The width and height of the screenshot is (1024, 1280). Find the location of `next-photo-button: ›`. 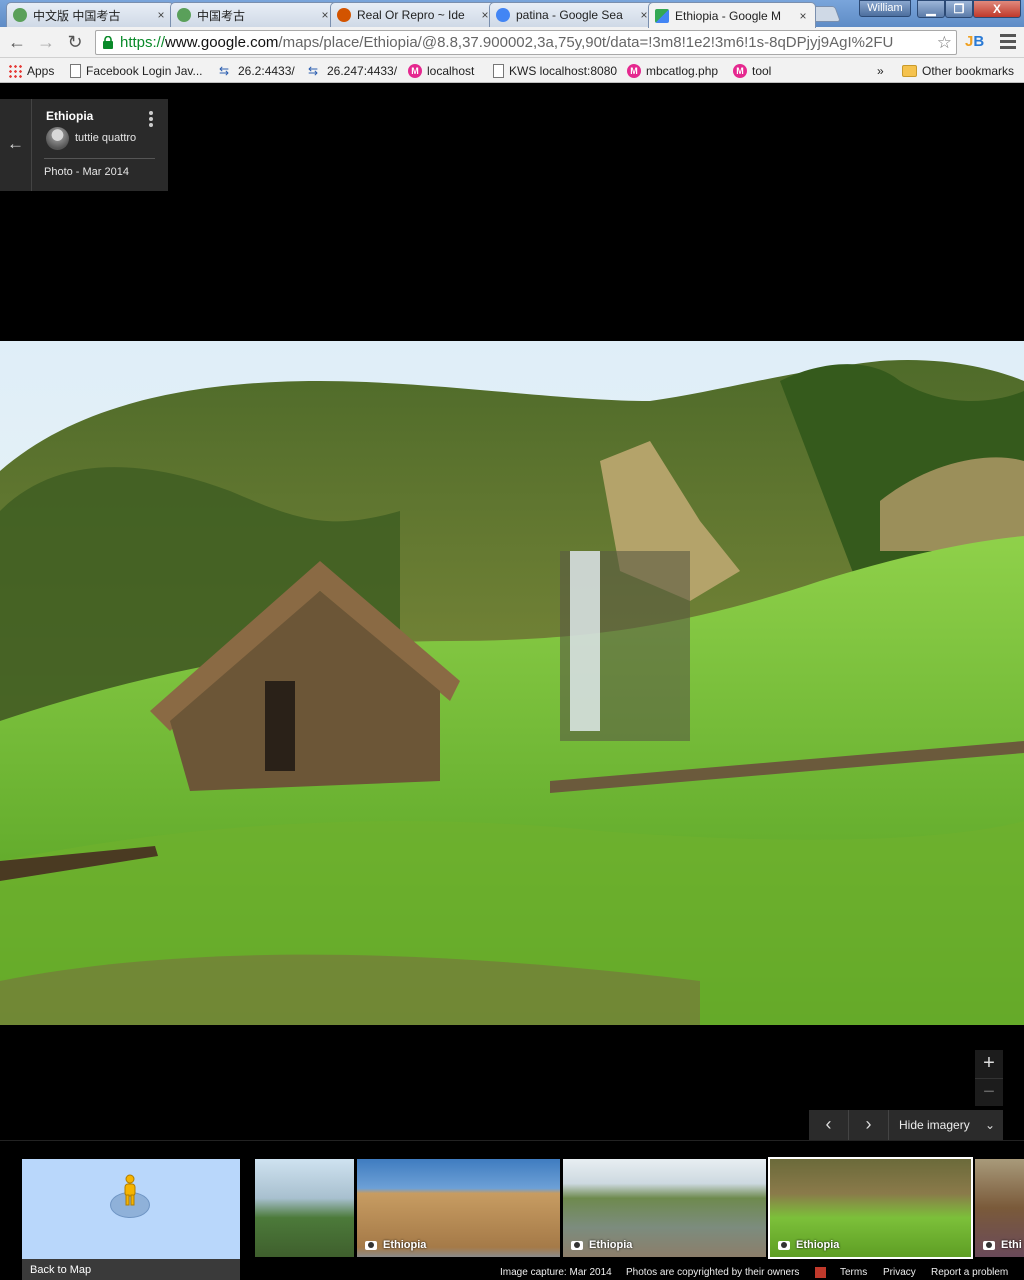

next-photo-button: › is located at coordinates (869, 1125).